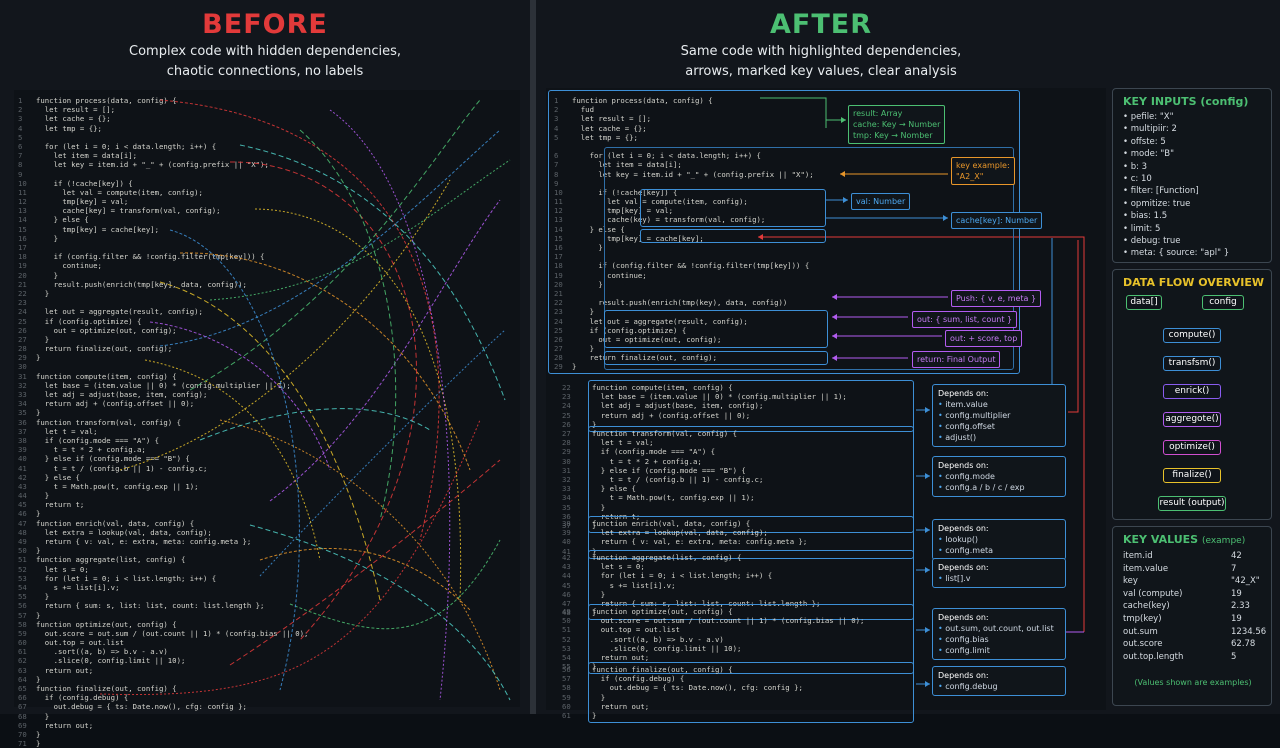 The height and width of the screenshot is (748, 1280). What do you see at coordinates (1192, 503) in the screenshot?
I see `flow-step: result (output)` at bounding box center [1192, 503].